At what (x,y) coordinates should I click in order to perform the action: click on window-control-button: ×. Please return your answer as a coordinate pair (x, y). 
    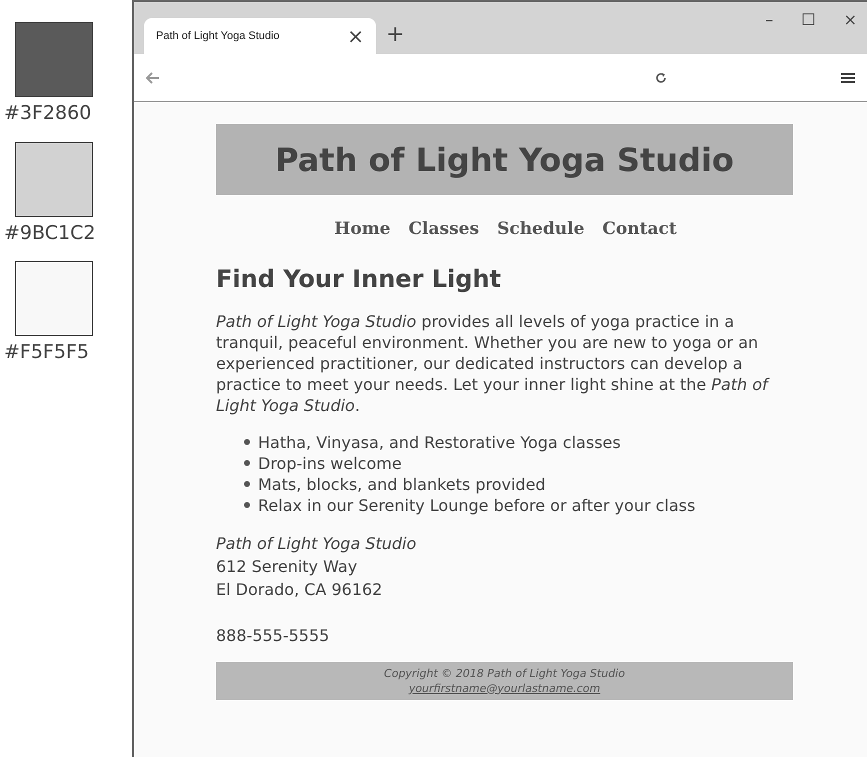
    Looking at the image, I should click on (850, 20).